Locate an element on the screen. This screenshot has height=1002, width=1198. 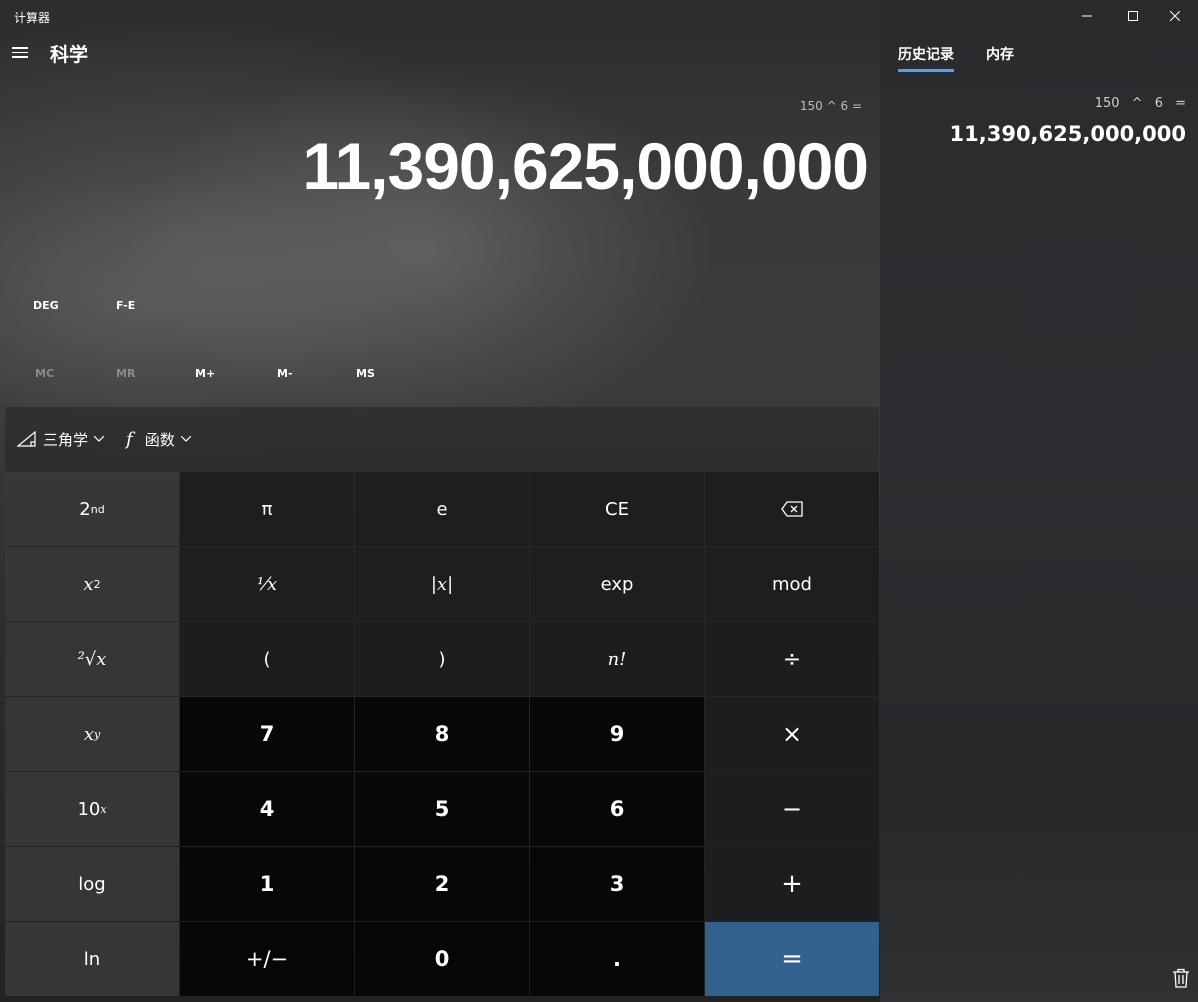
clear-history-button is located at coordinates (1182, 979).